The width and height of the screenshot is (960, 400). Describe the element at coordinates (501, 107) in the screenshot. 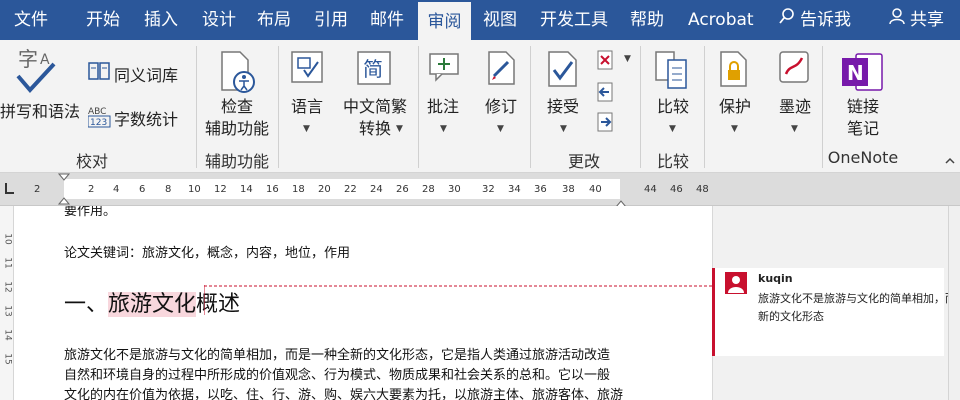

I see `track-changes-button: 修订` at that location.